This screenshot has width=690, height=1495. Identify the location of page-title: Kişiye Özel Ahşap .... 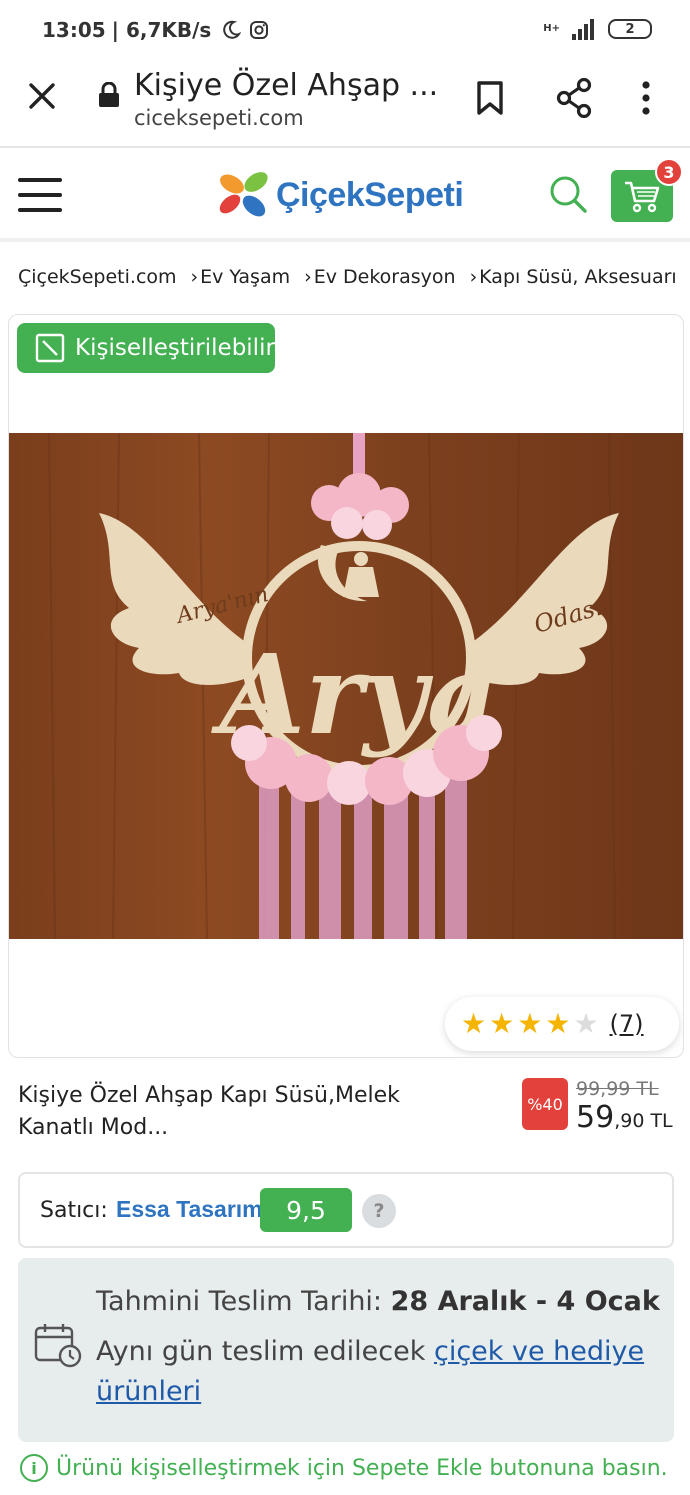
(286, 85).